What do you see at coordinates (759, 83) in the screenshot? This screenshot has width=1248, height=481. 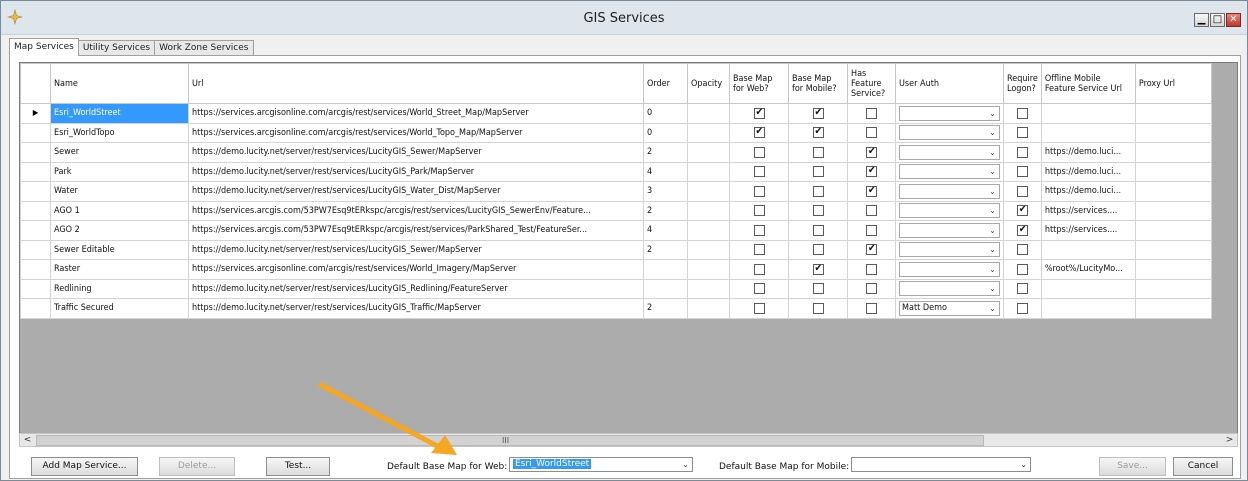 I see `column-header-base-web: Base Map for Web?` at bounding box center [759, 83].